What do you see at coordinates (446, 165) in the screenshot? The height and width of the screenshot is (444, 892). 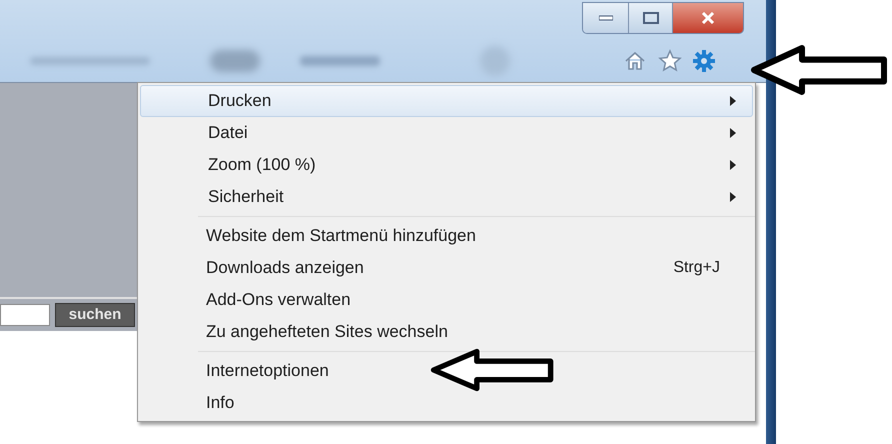 I see `menu-item: Zoom (100 %)` at bounding box center [446, 165].